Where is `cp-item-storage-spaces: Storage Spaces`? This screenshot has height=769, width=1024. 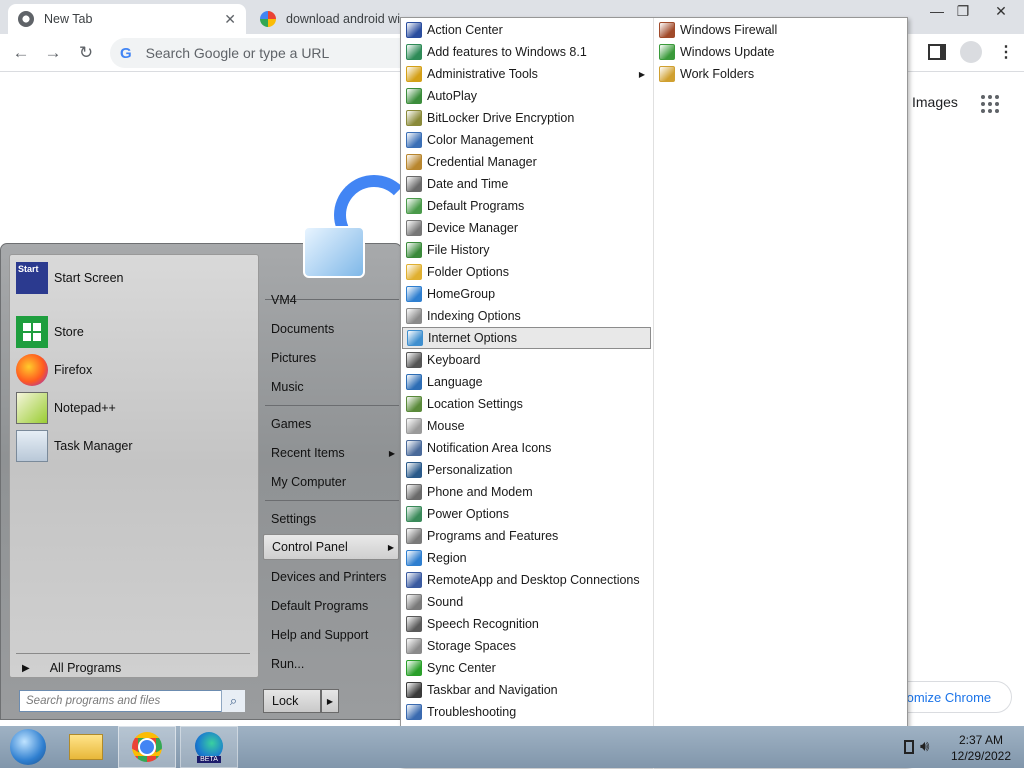
cp-item-storage-spaces: Storage Spaces is located at coordinates (526, 646).